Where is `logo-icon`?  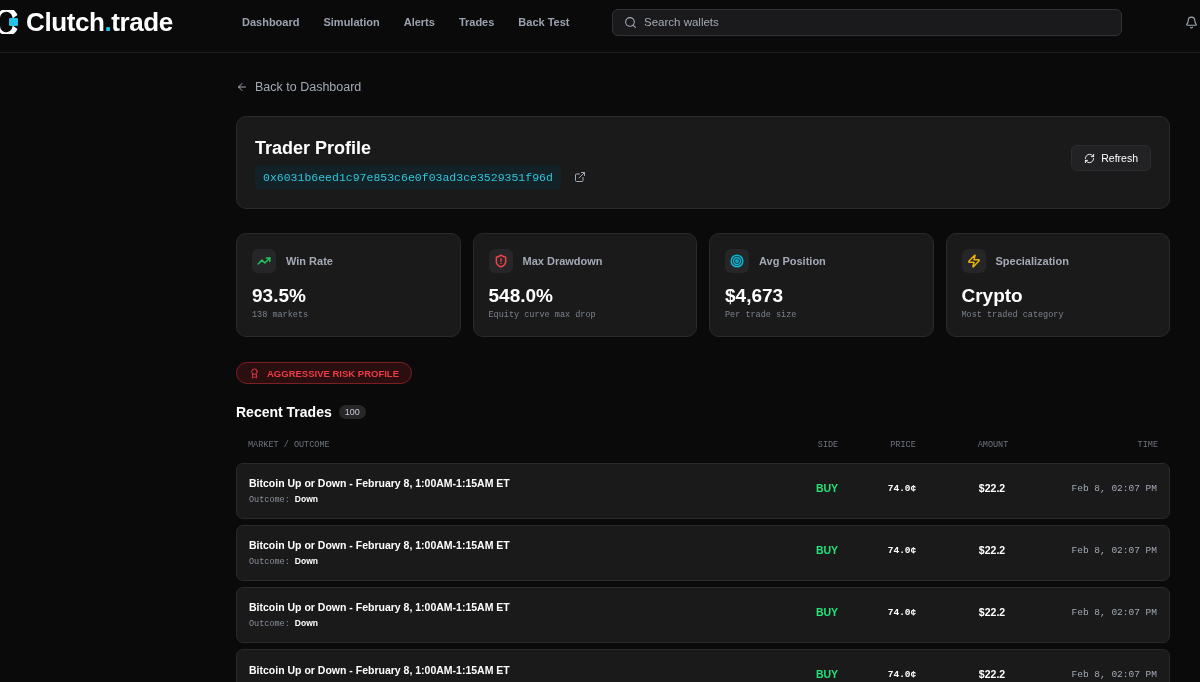
logo-icon is located at coordinates (10, 22).